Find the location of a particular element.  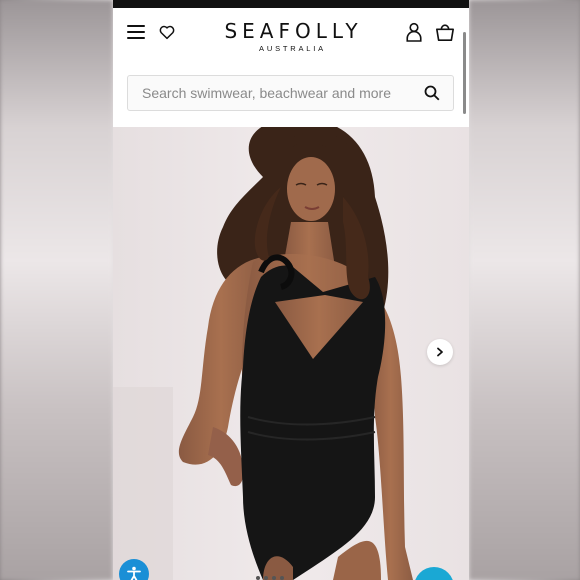

site-header: SEAFOLLY AUSTRALIA is located at coordinates (291, 61).